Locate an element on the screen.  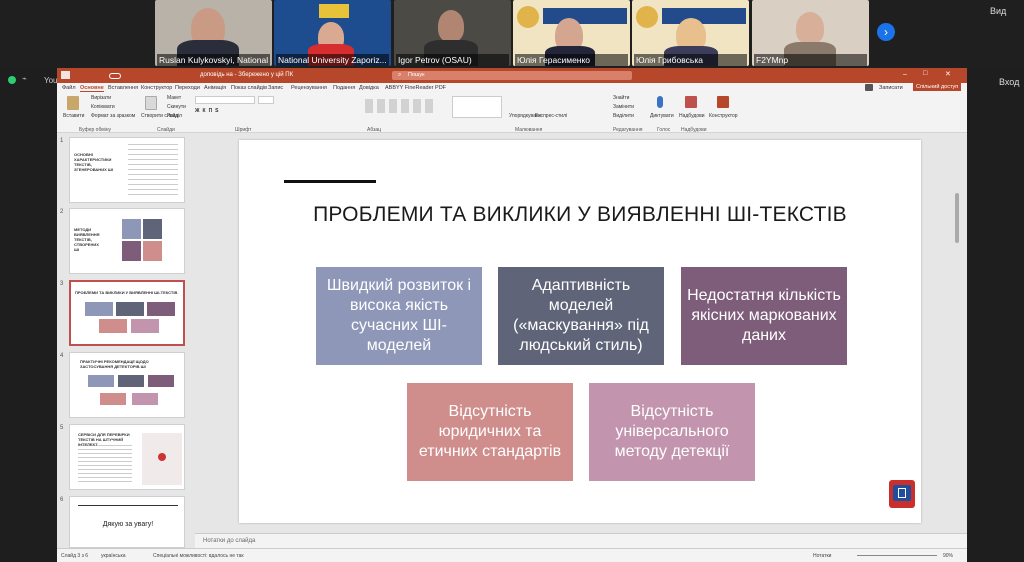
thumbnail-image is located at coordinates (162, 459).